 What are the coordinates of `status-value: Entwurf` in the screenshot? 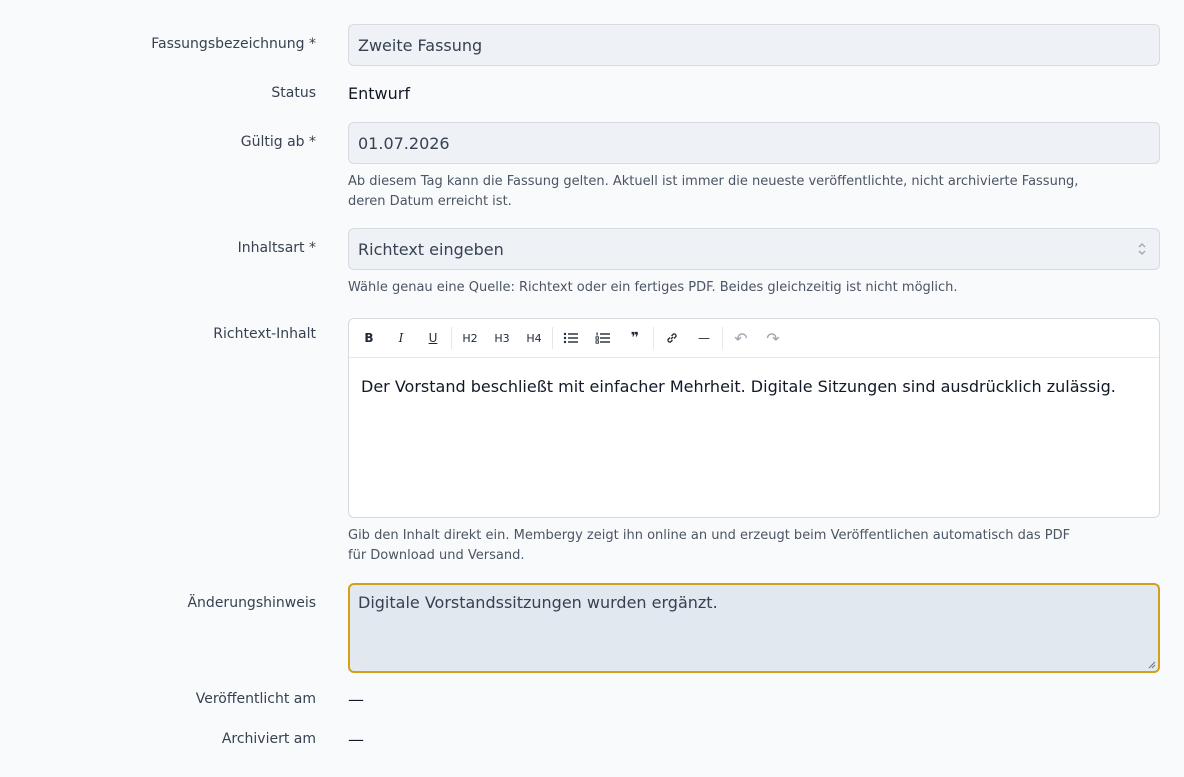 It's located at (379, 93).